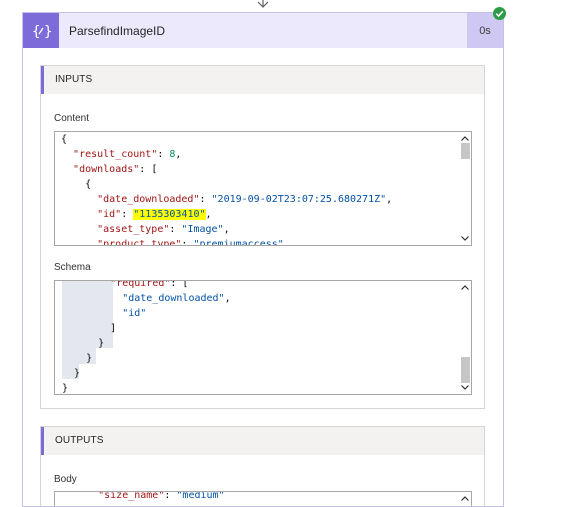 This screenshot has width=575, height=507. I want to click on code-line: "product_type": "premiumaccess", so click(190, 242).